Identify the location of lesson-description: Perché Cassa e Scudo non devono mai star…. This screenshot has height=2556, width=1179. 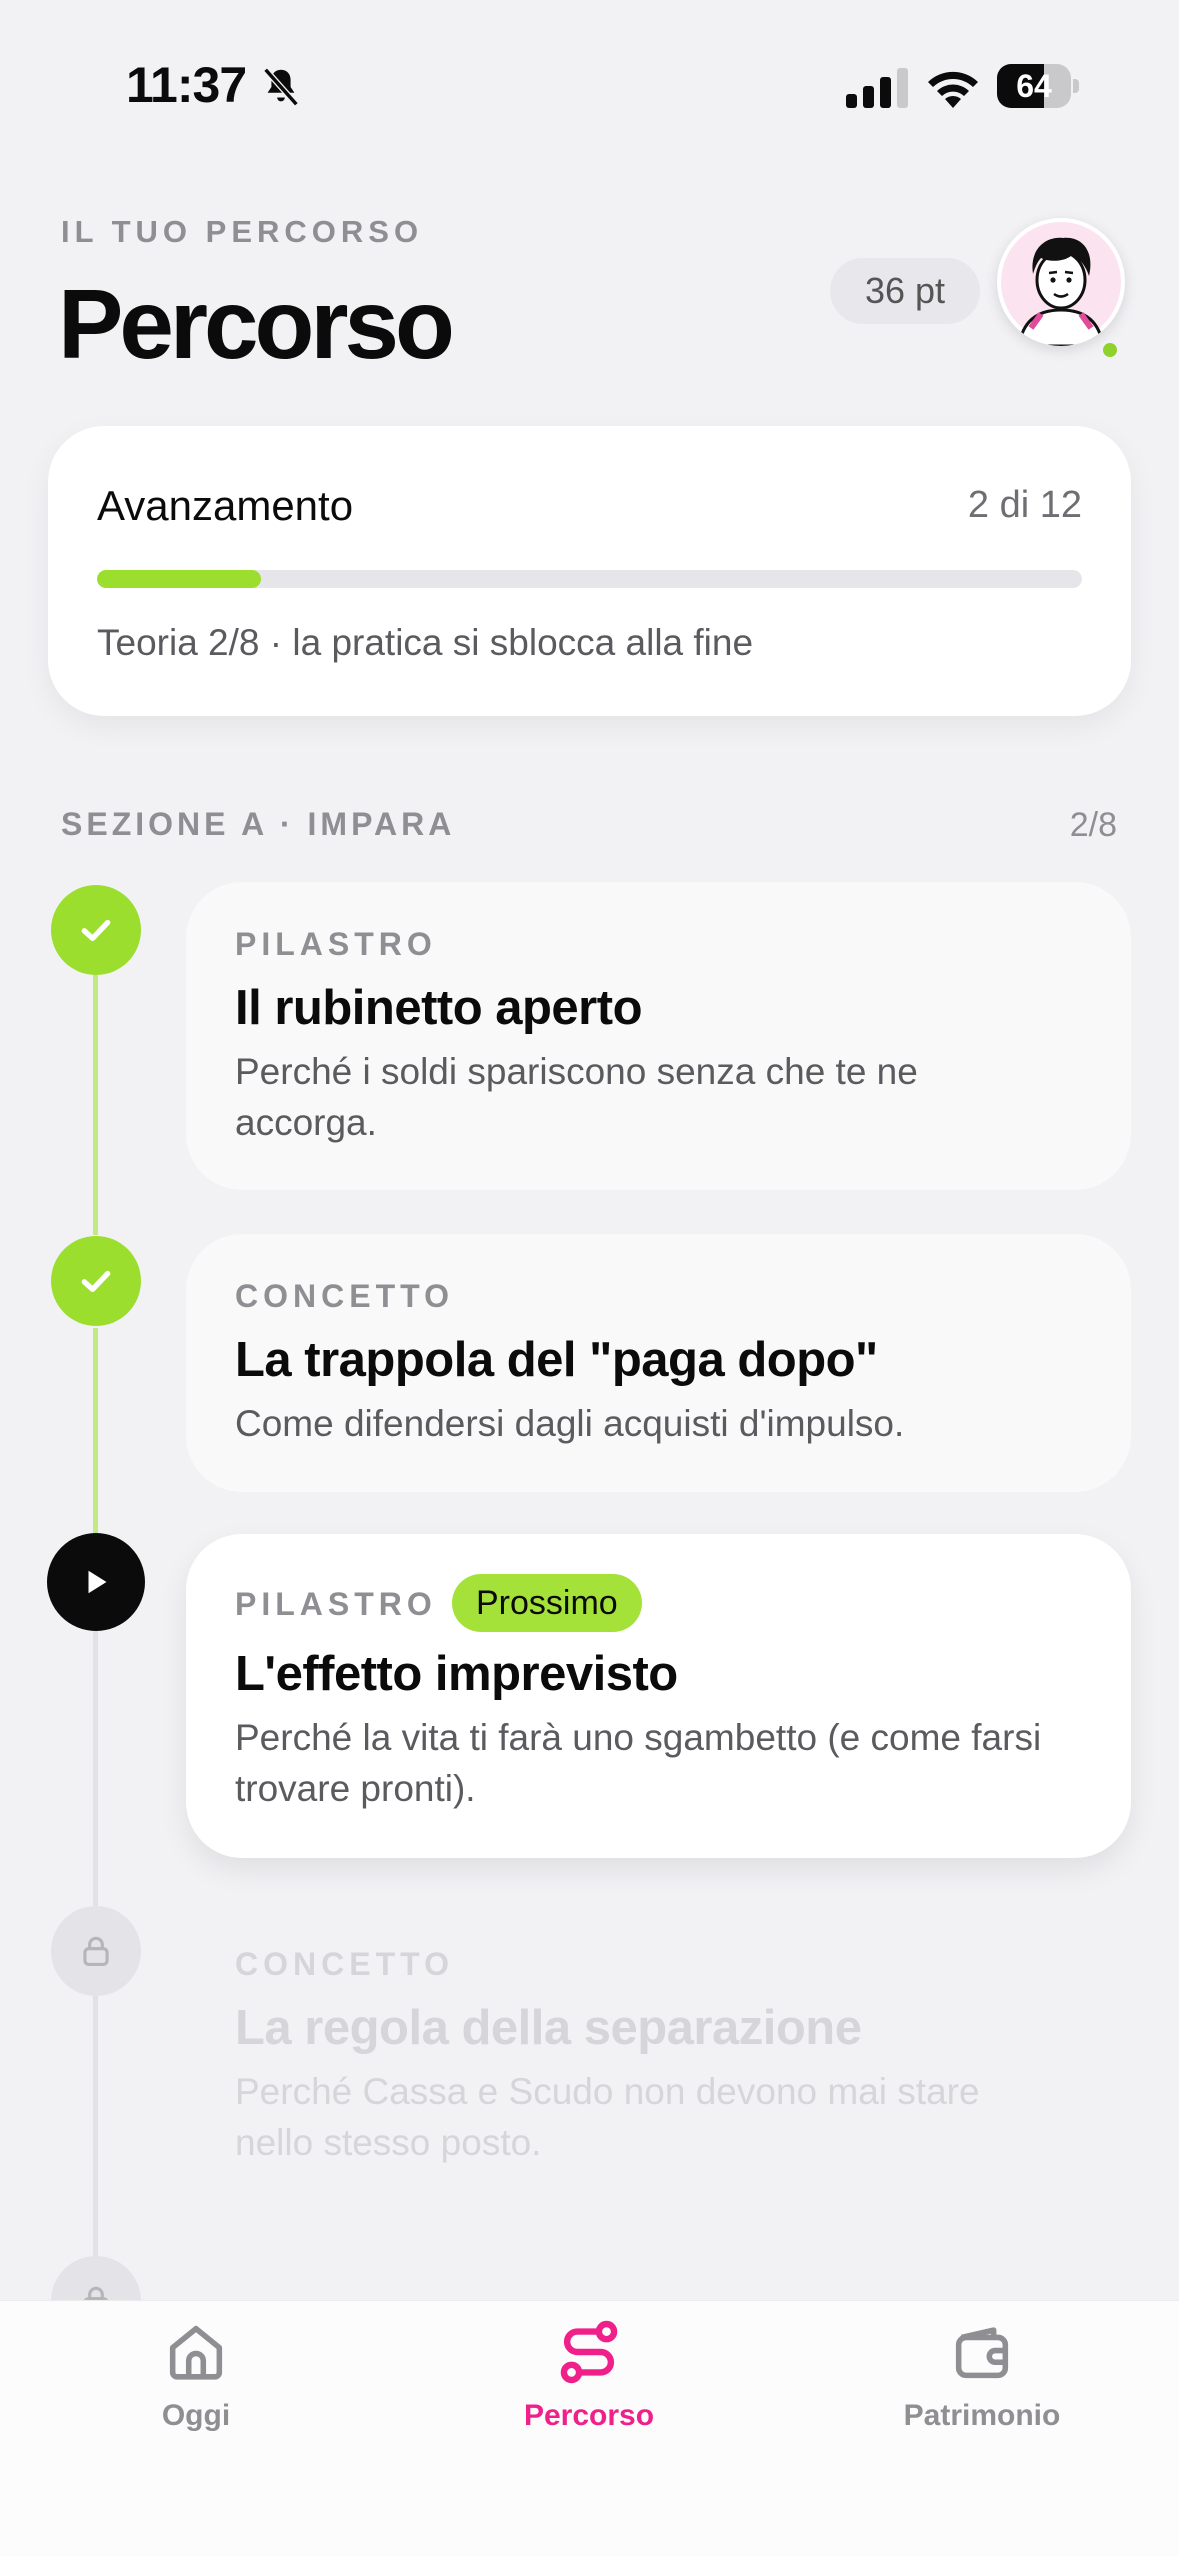
(607, 2117).